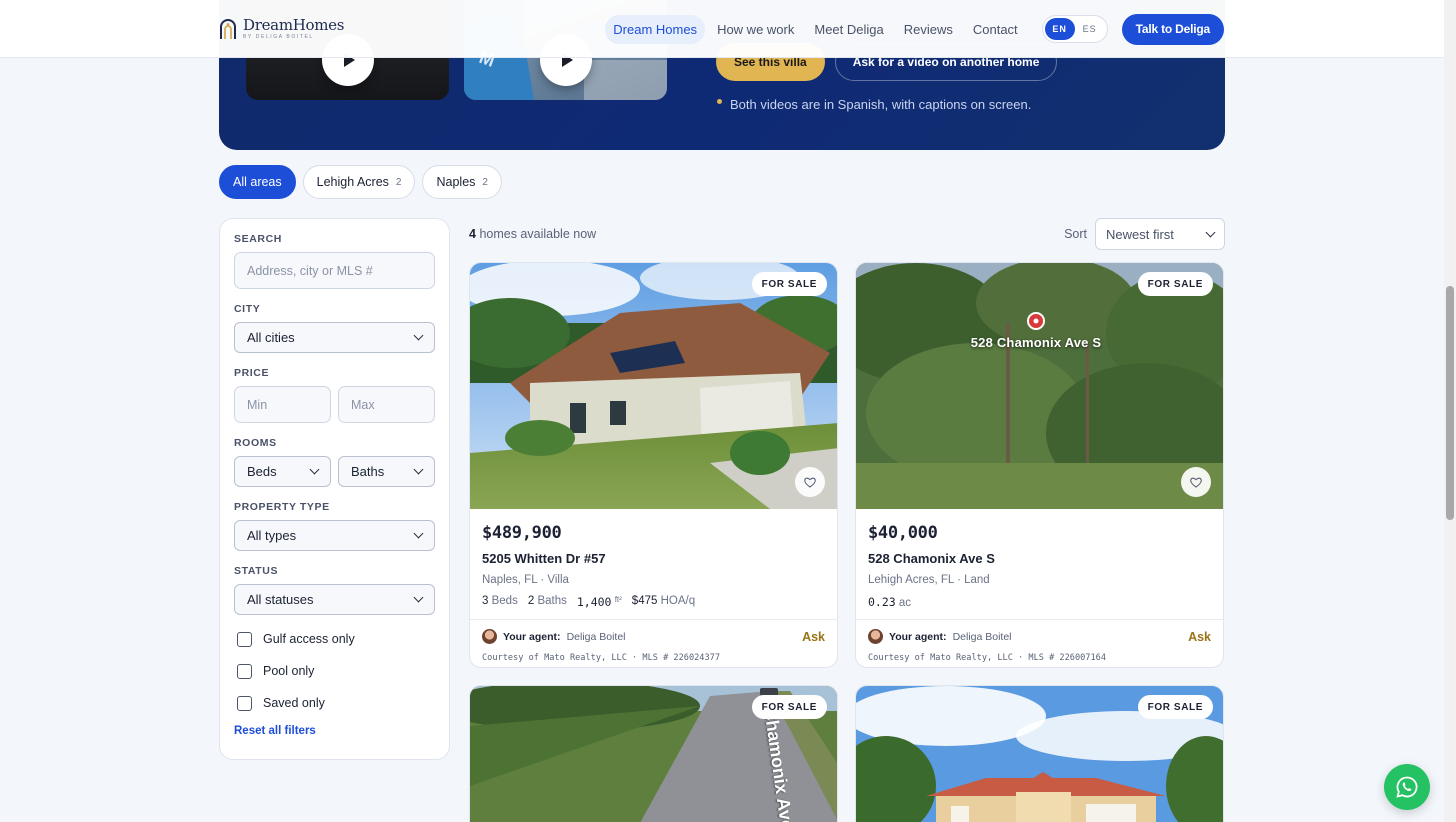  What do you see at coordinates (644, 601) in the screenshot?
I see `hoa-value: $475` at bounding box center [644, 601].